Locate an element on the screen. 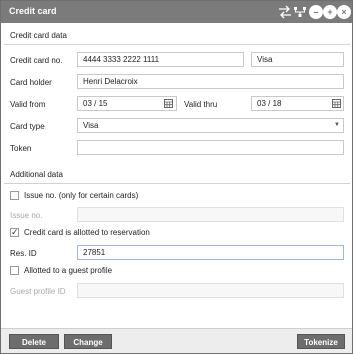 The image size is (353, 354). checkmark-icon: ✓ is located at coordinates (15, 232).